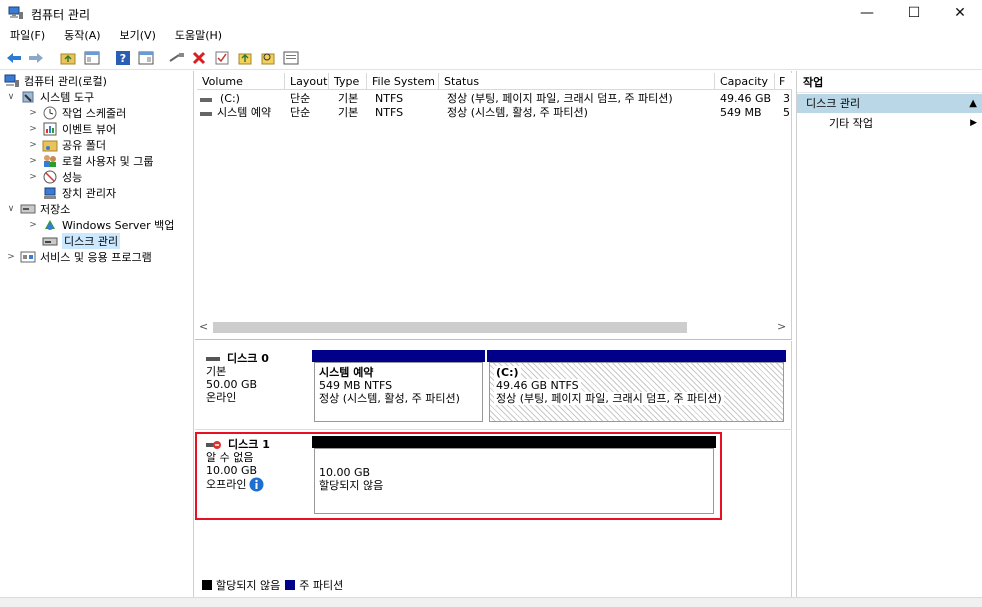  Describe the element at coordinates (245, 58) in the screenshot. I see `export-icon` at that location.